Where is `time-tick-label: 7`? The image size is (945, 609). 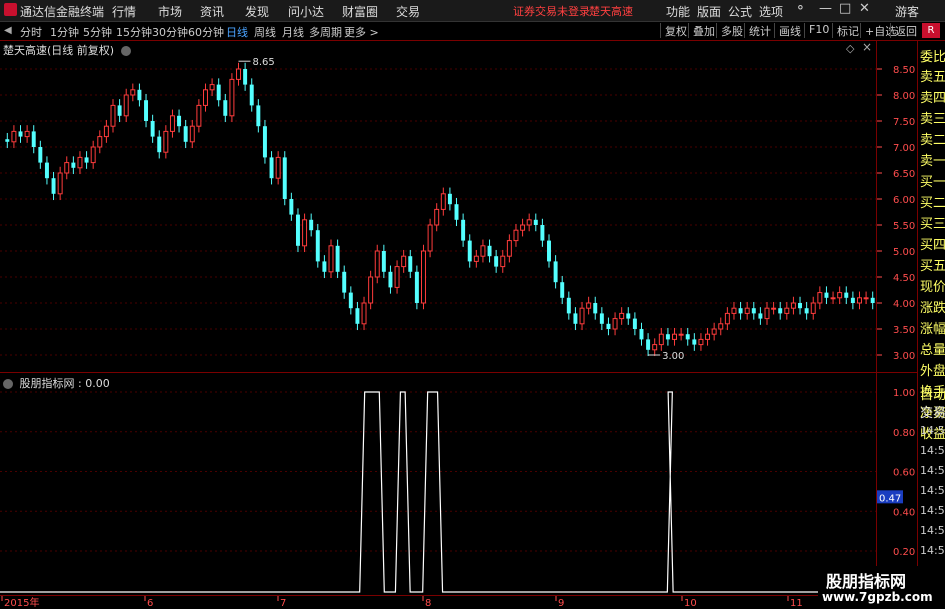 time-tick-label: 7 is located at coordinates (283, 603).